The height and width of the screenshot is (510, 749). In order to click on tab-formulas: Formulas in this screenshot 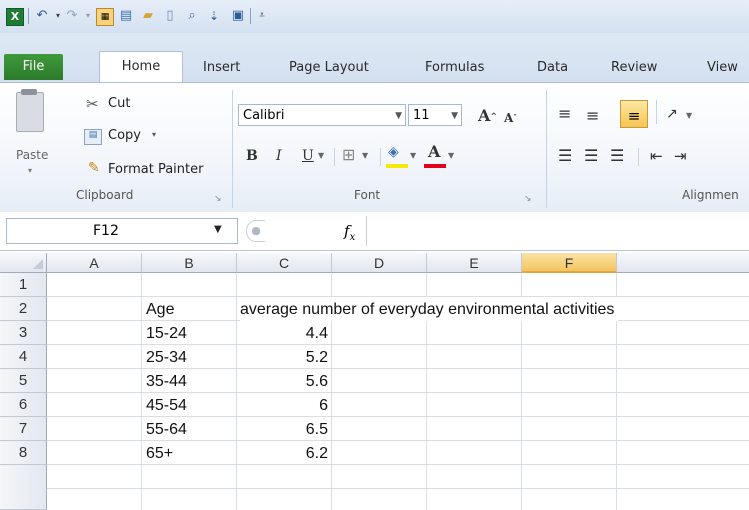, I will do `click(454, 68)`.